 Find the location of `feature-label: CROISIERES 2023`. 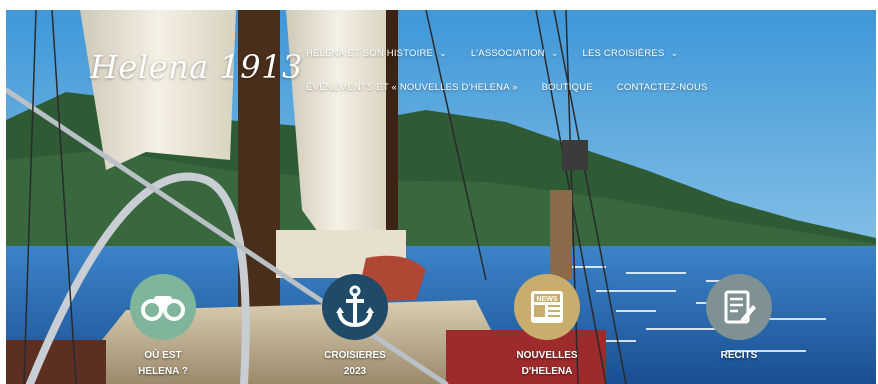

feature-label: CROISIERES 2023 is located at coordinates (355, 364).